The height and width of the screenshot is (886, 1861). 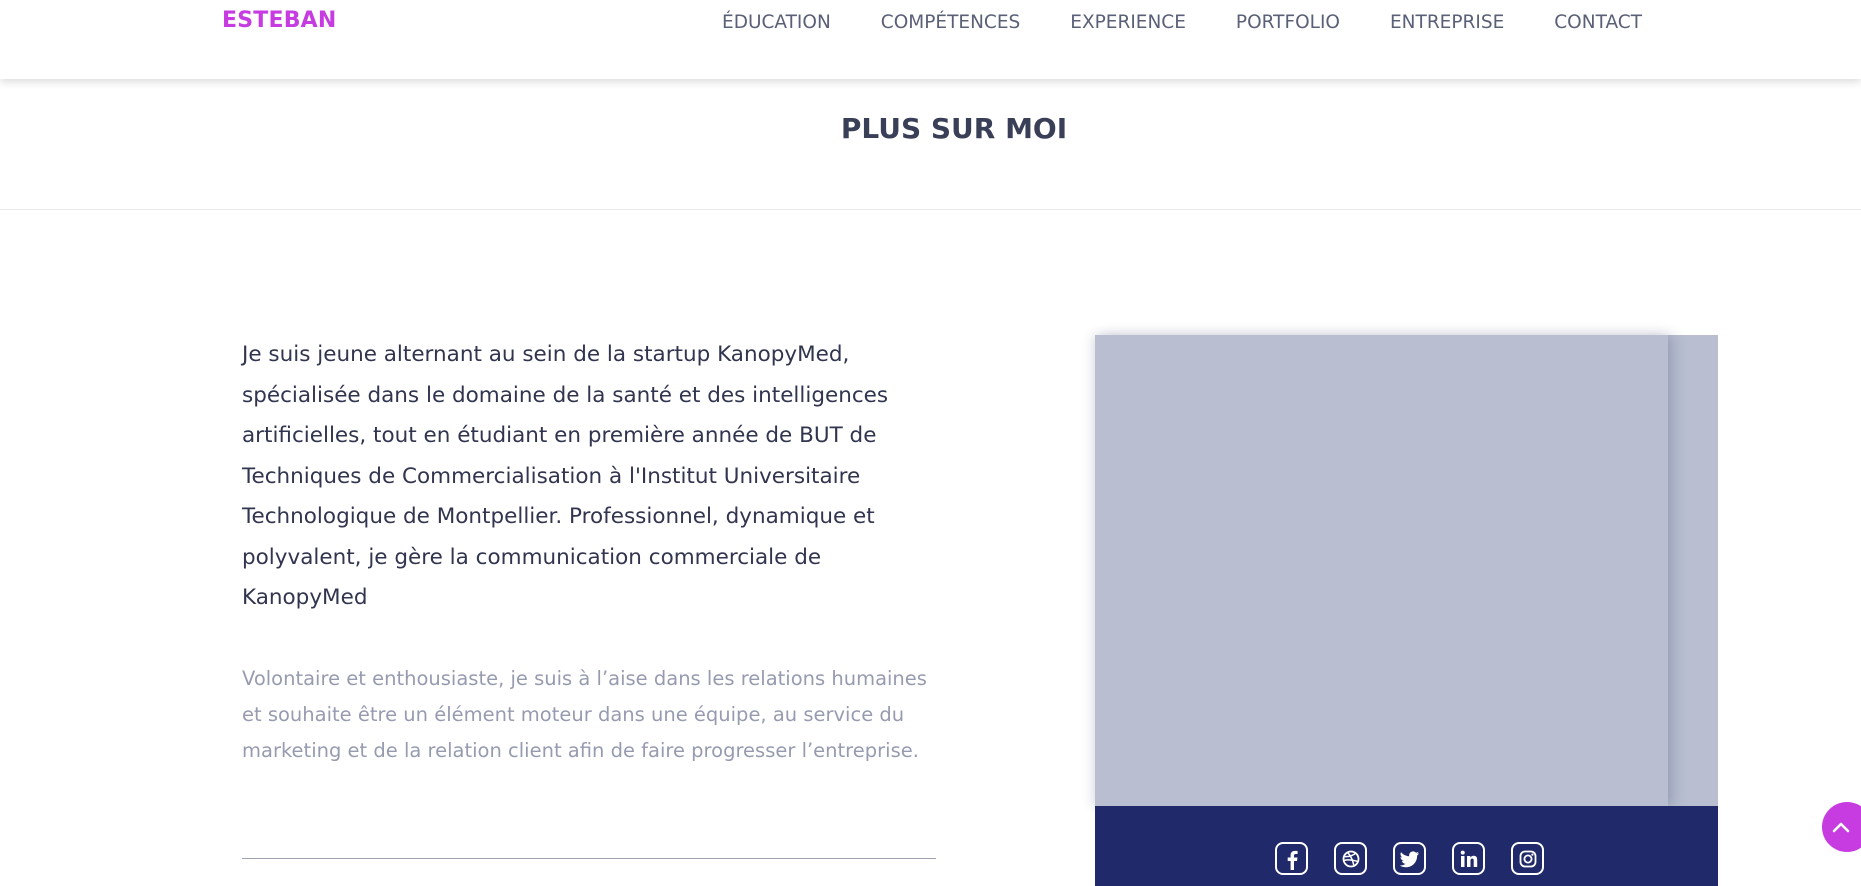 What do you see at coordinates (589, 858) in the screenshot?
I see `content-divider` at bounding box center [589, 858].